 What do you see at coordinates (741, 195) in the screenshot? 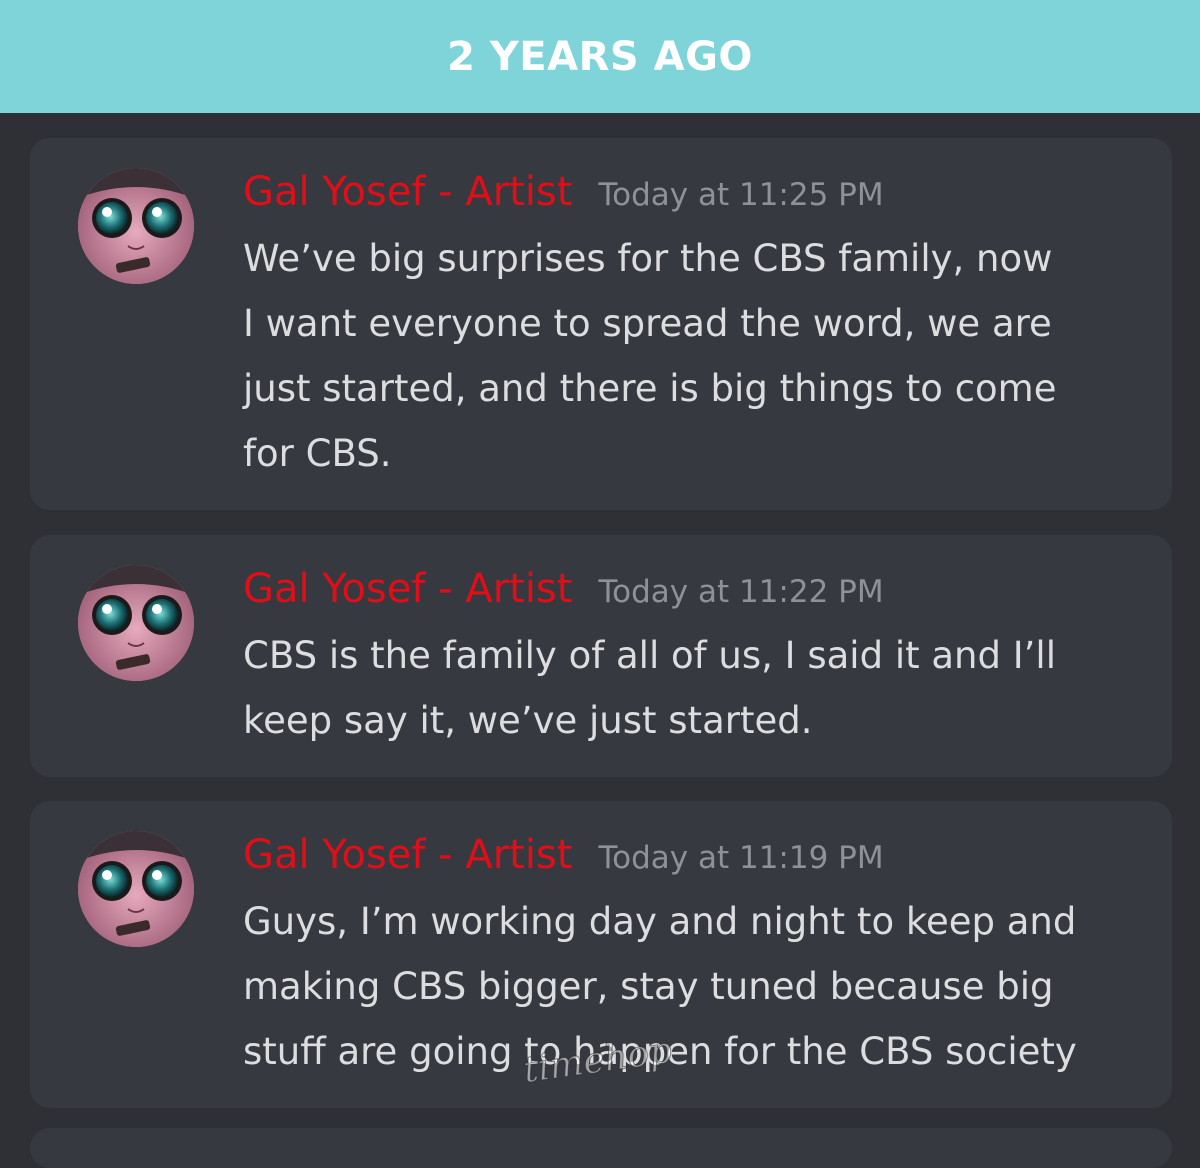
I see `message-timestamp: Today at 11:25 PM` at bounding box center [741, 195].